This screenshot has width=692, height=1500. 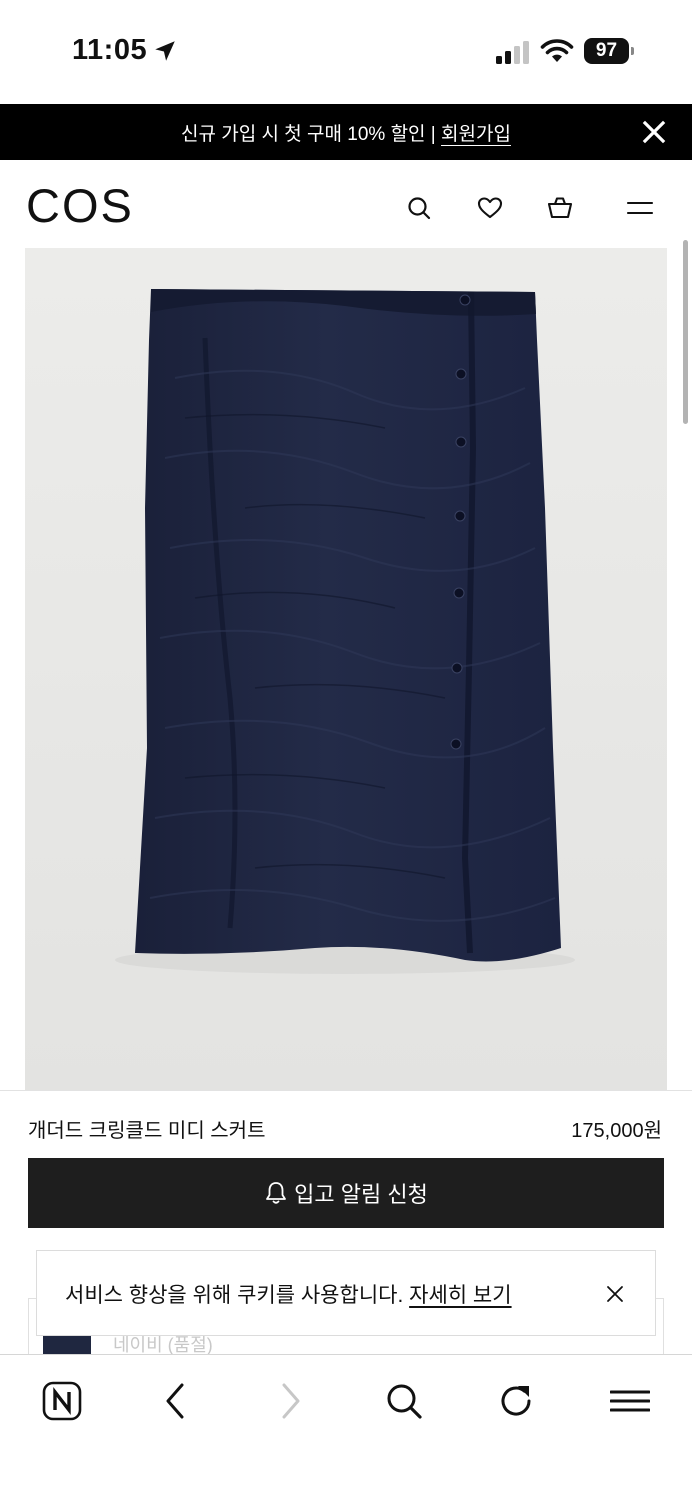 I want to click on forward-icon, so click(x=290, y=1401).